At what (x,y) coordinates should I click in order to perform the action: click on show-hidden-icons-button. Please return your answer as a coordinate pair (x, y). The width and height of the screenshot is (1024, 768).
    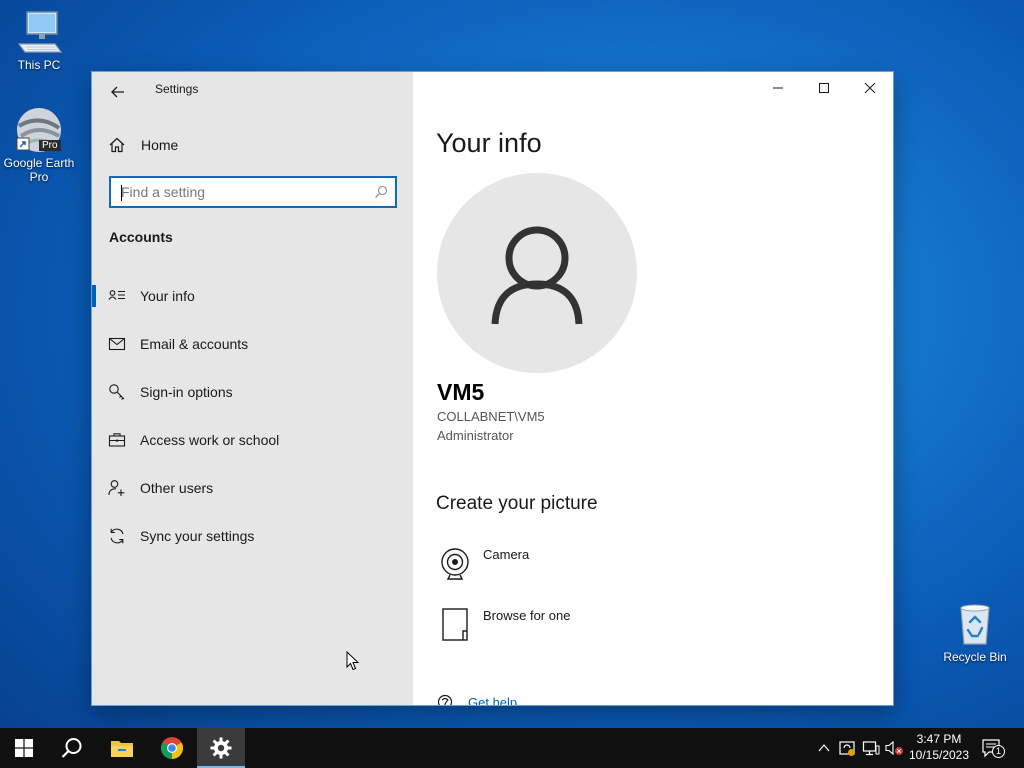
    Looking at the image, I should click on (824, 748).